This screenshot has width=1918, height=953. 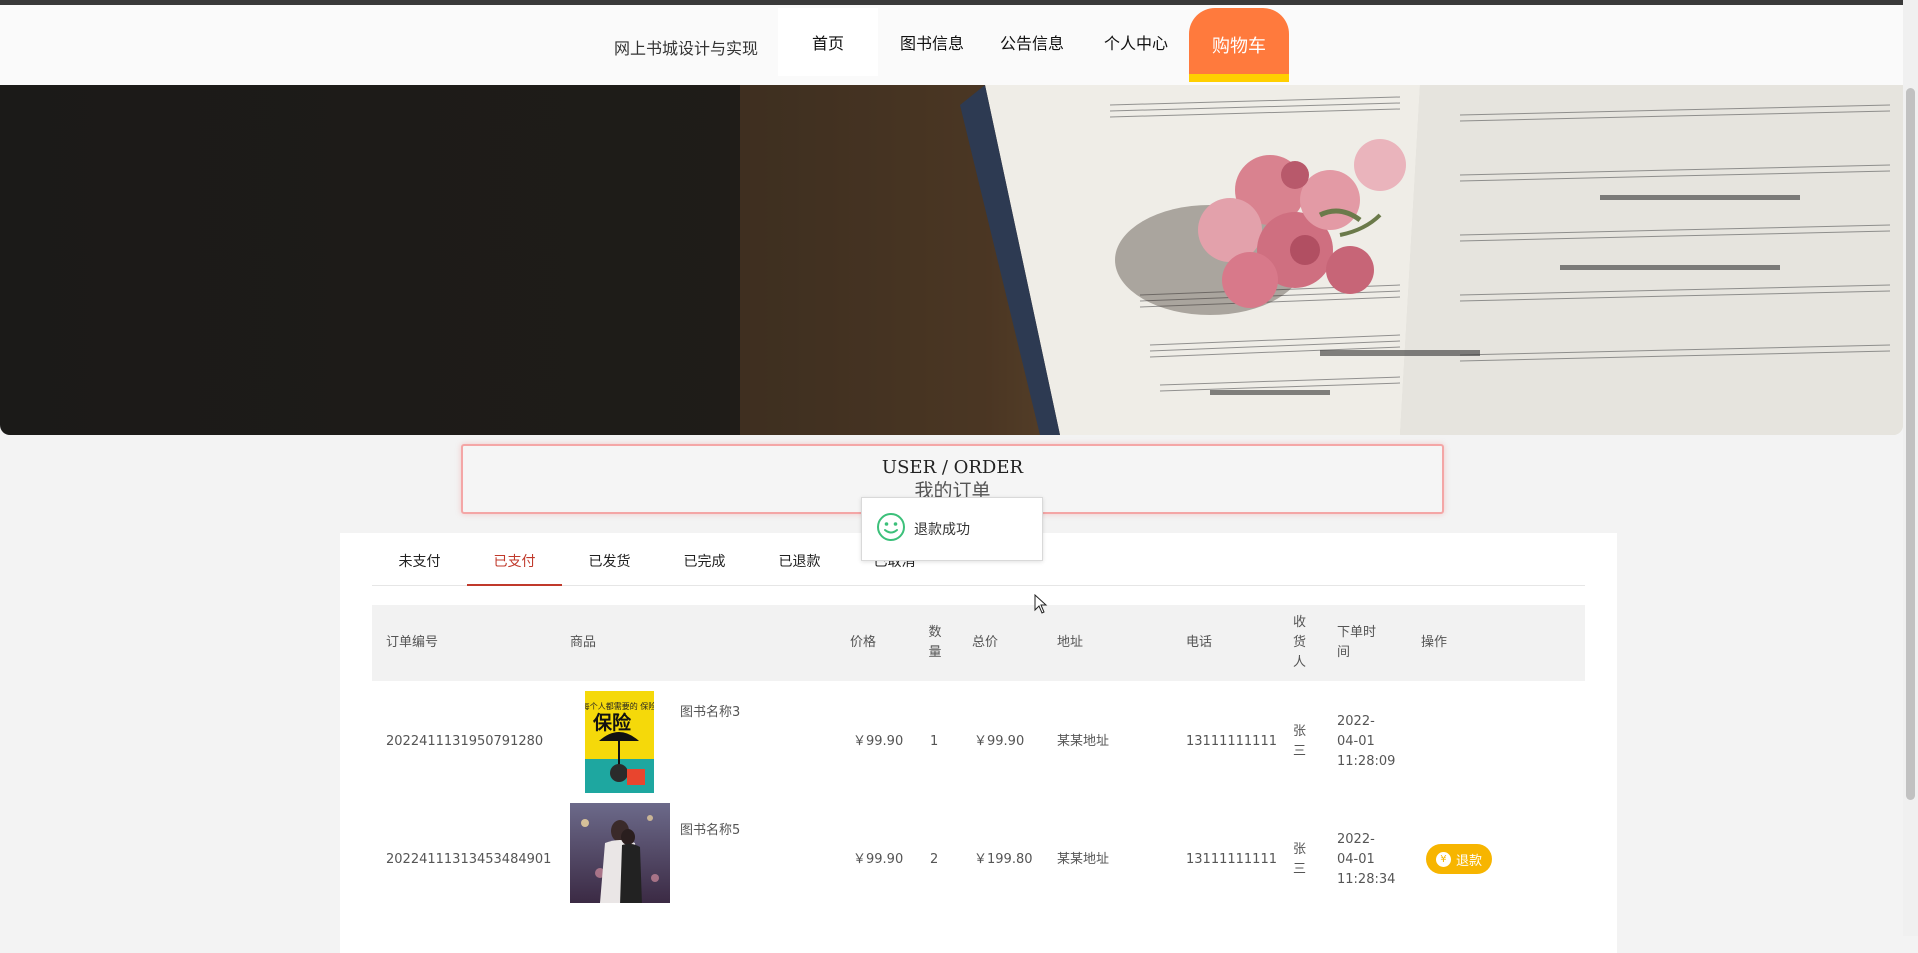 I want to click on book-cover-image: 每个人都需要的 保险 保险, so click(x=619, y=744).